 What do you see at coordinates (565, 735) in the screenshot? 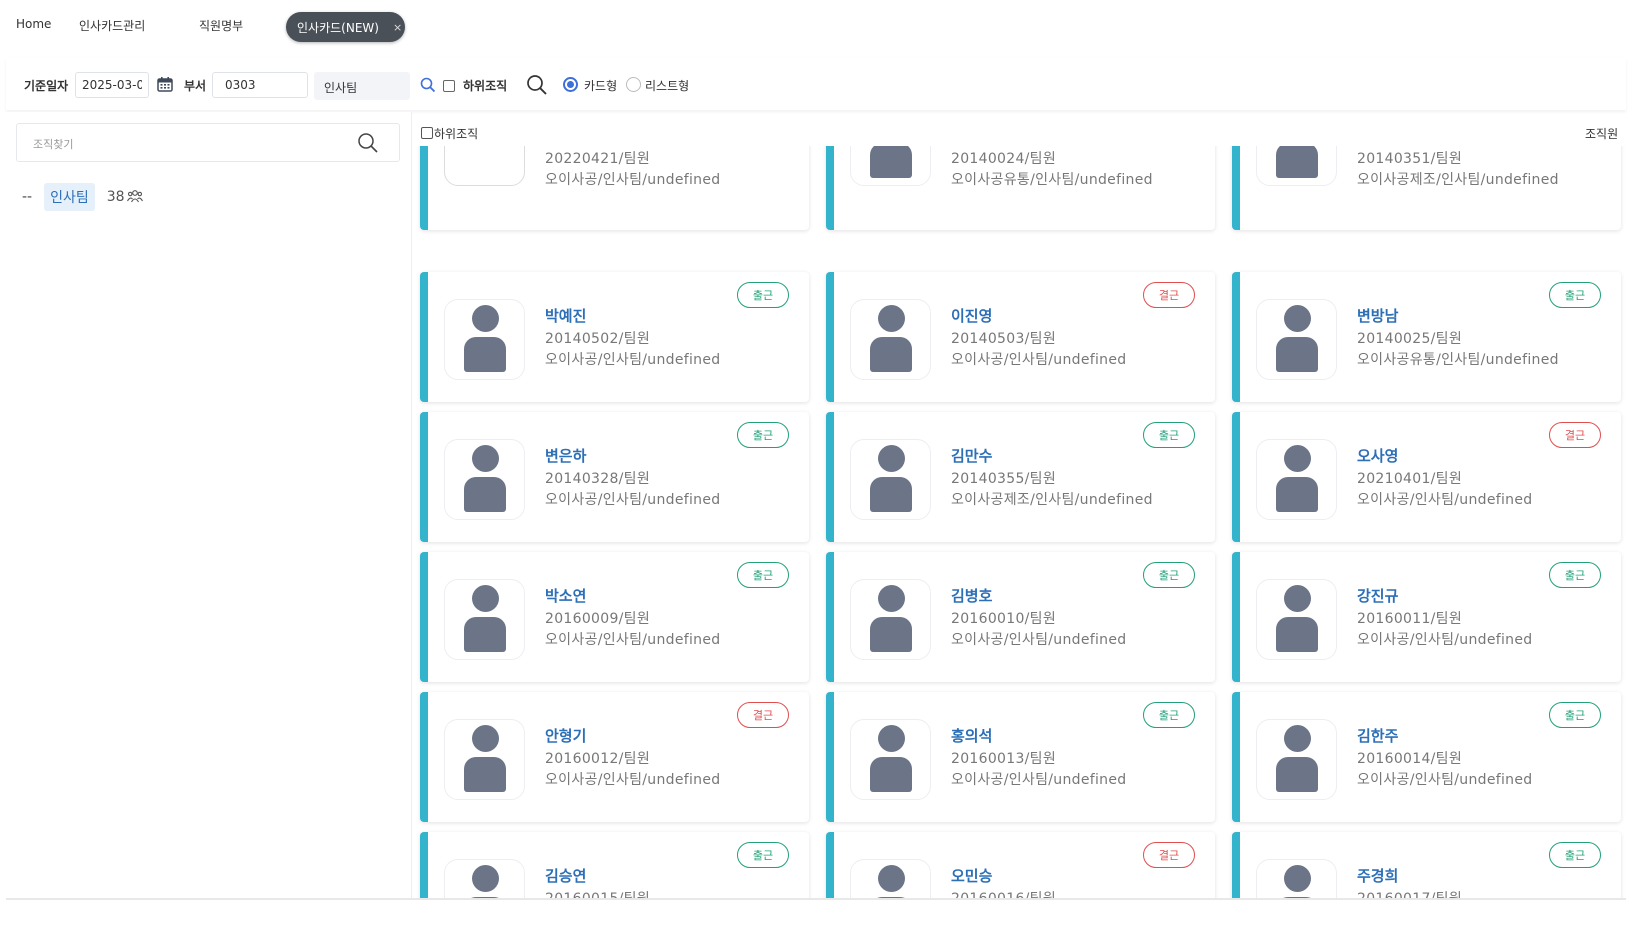
I see `employee-name: 안형기` at bounding box center [565, 735].